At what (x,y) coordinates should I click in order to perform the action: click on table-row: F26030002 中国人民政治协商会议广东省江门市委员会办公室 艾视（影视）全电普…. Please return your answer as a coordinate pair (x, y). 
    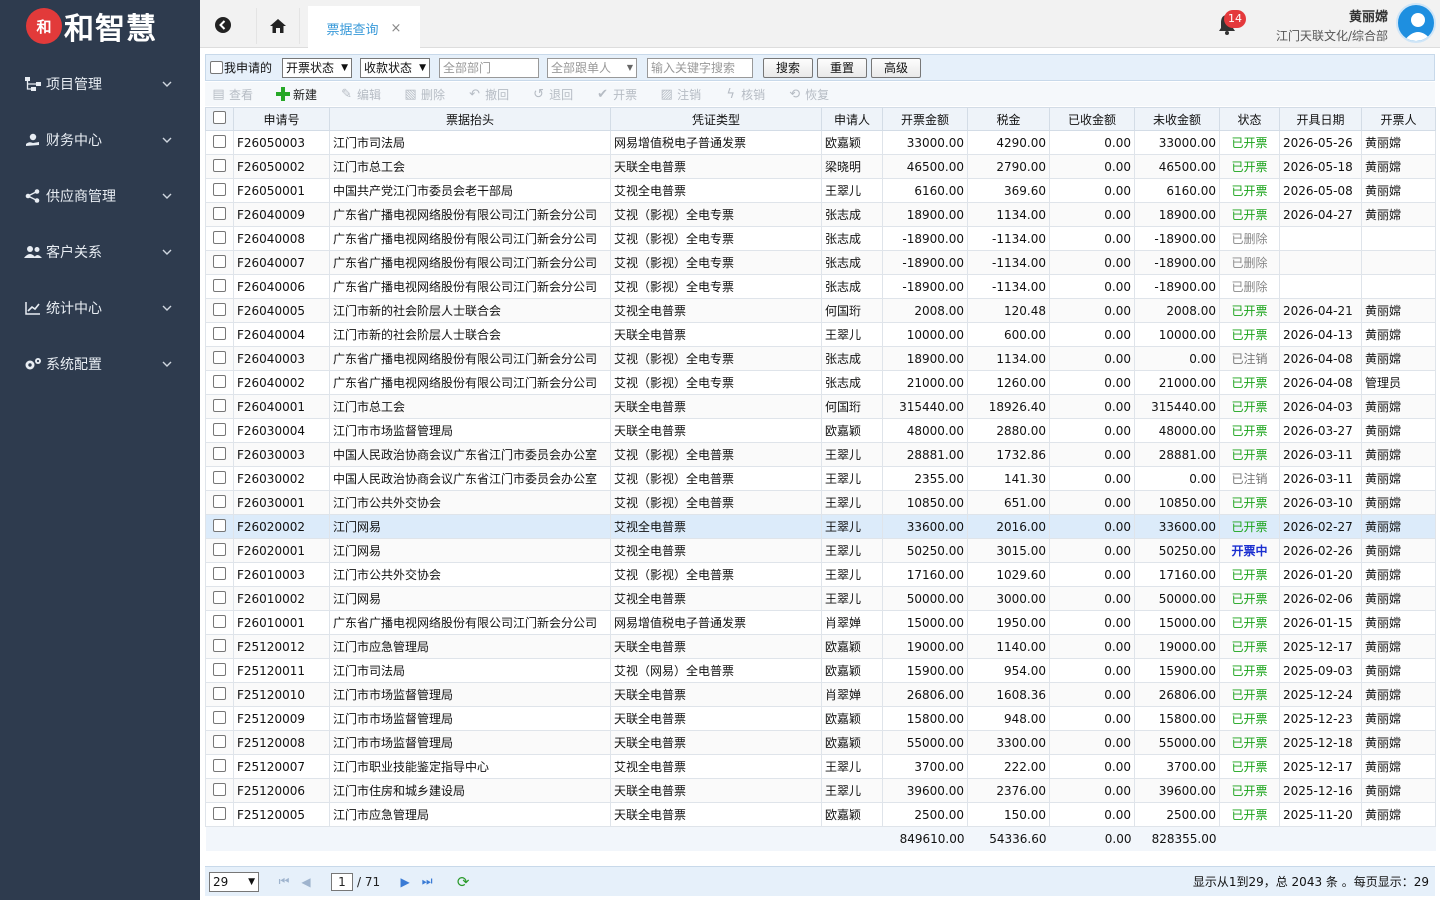
    Looking at the image, I should click on (820, 478).